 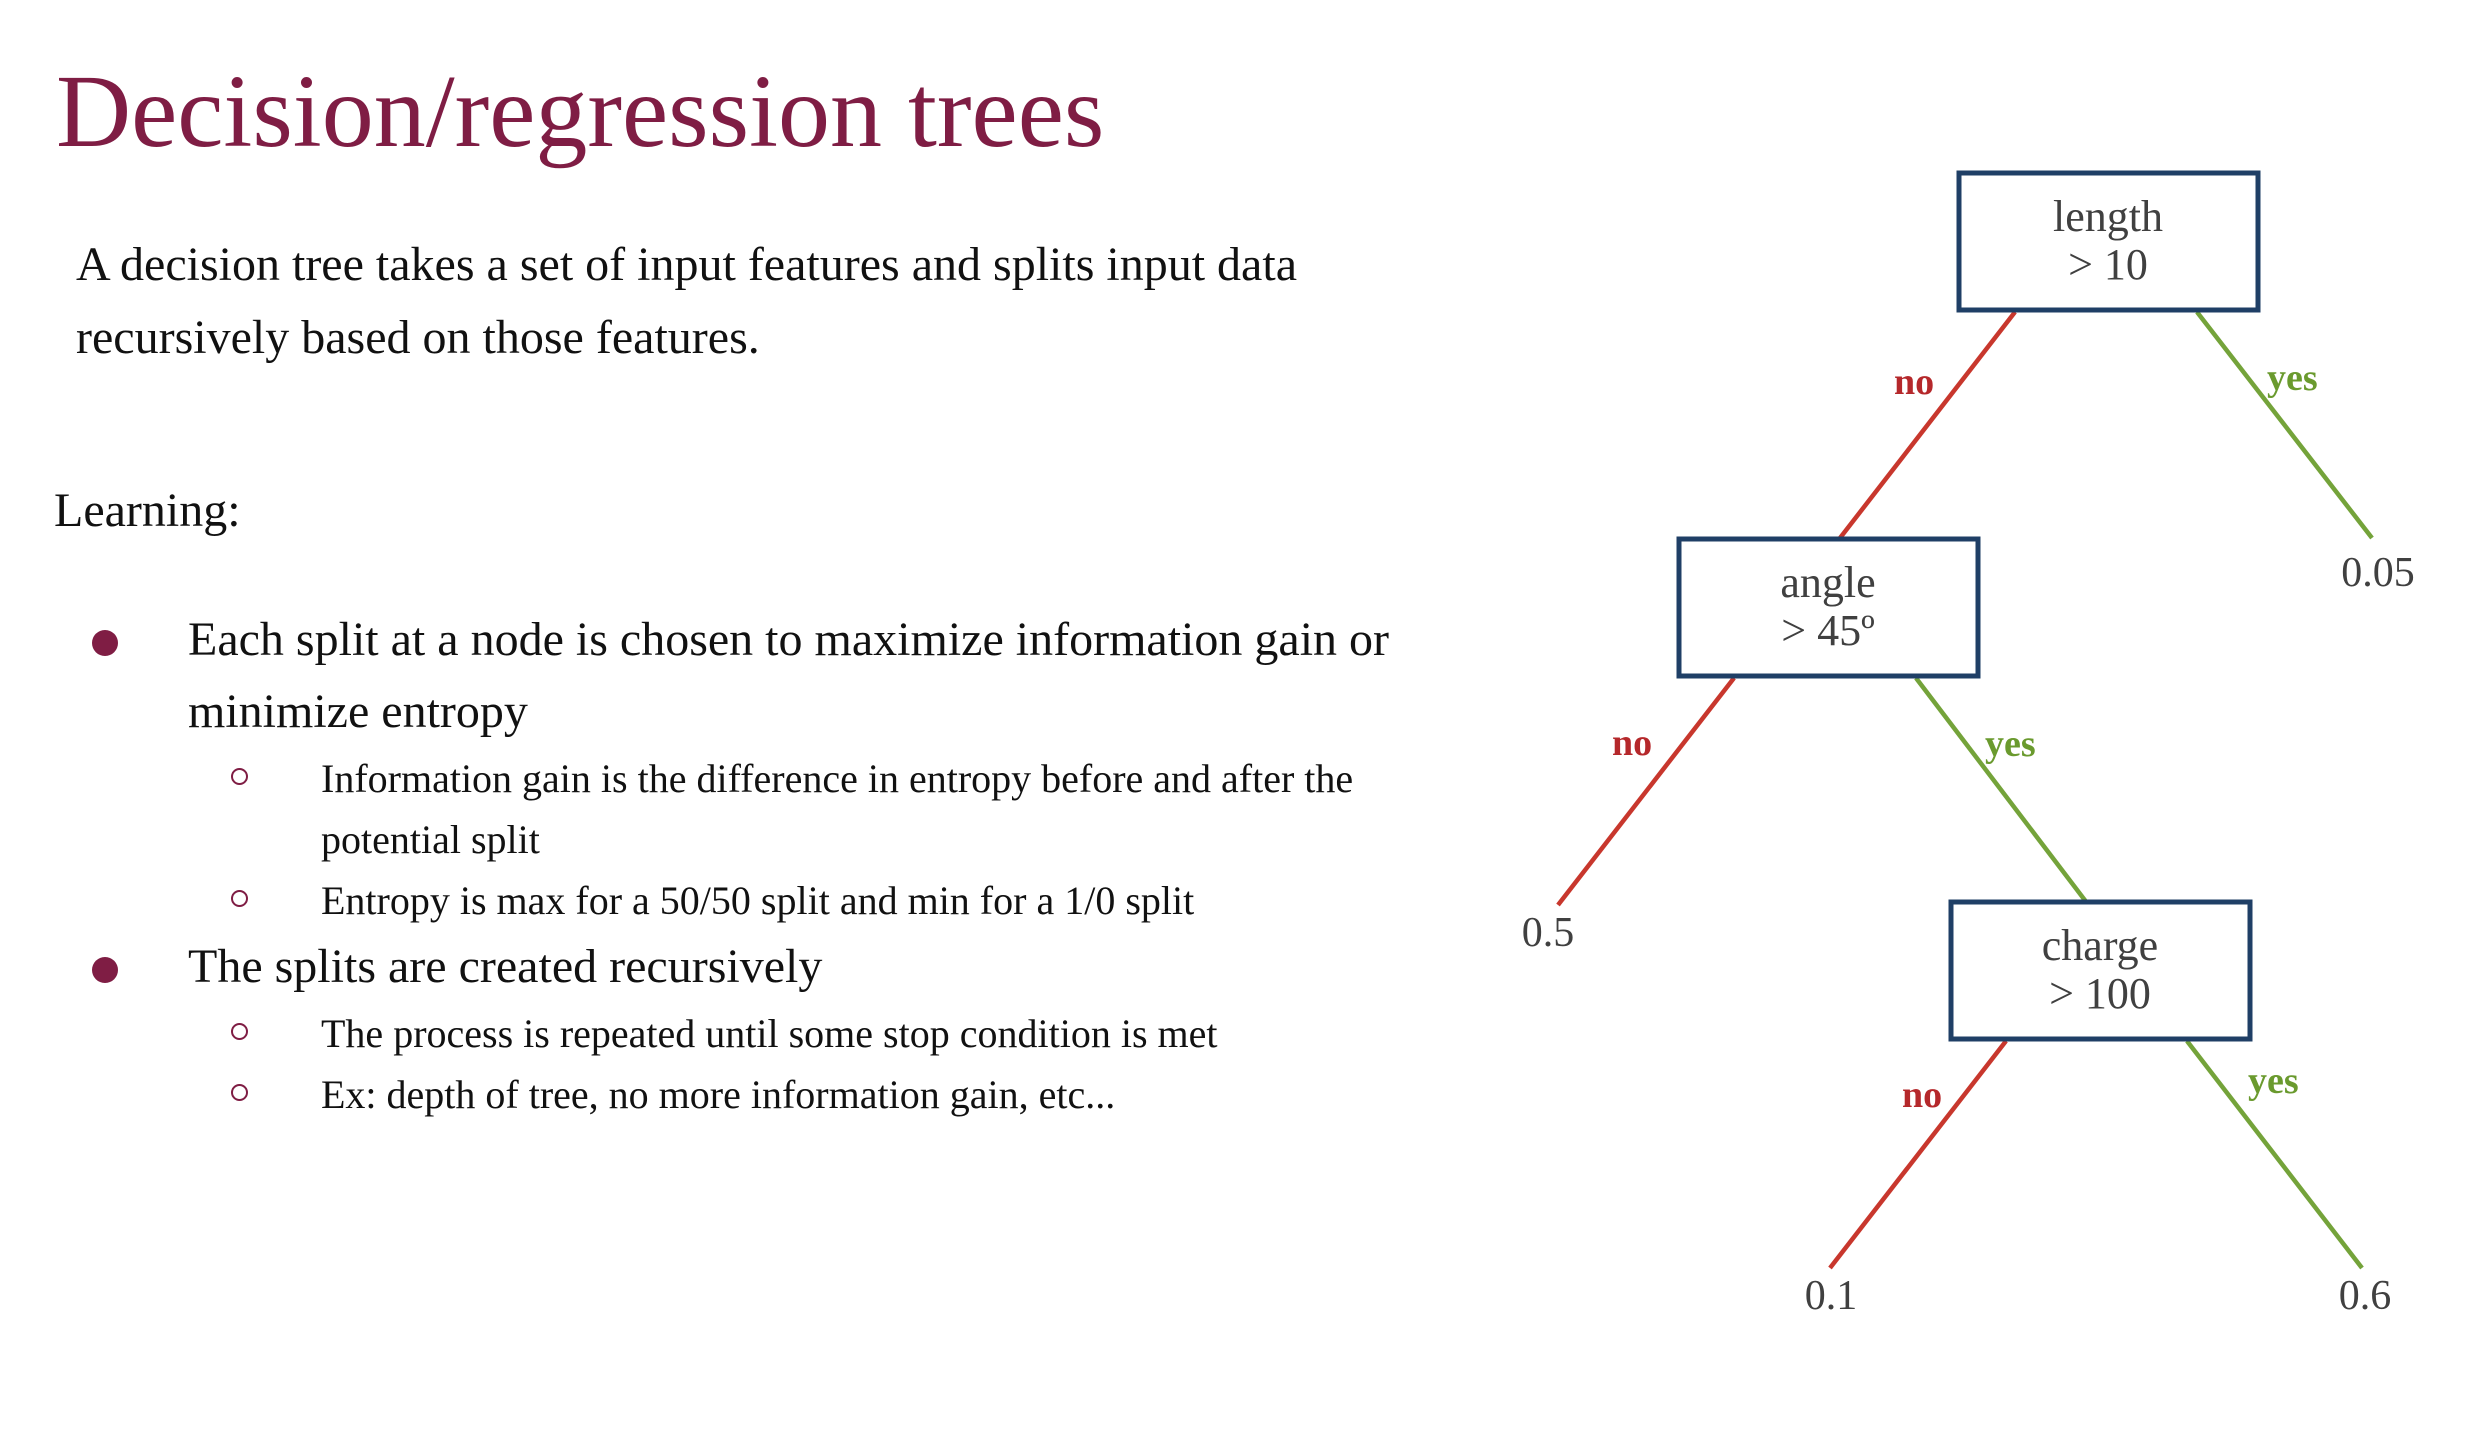 I want to click on leaf-charge-no: 0.1, so click(x=1831, y=1296).